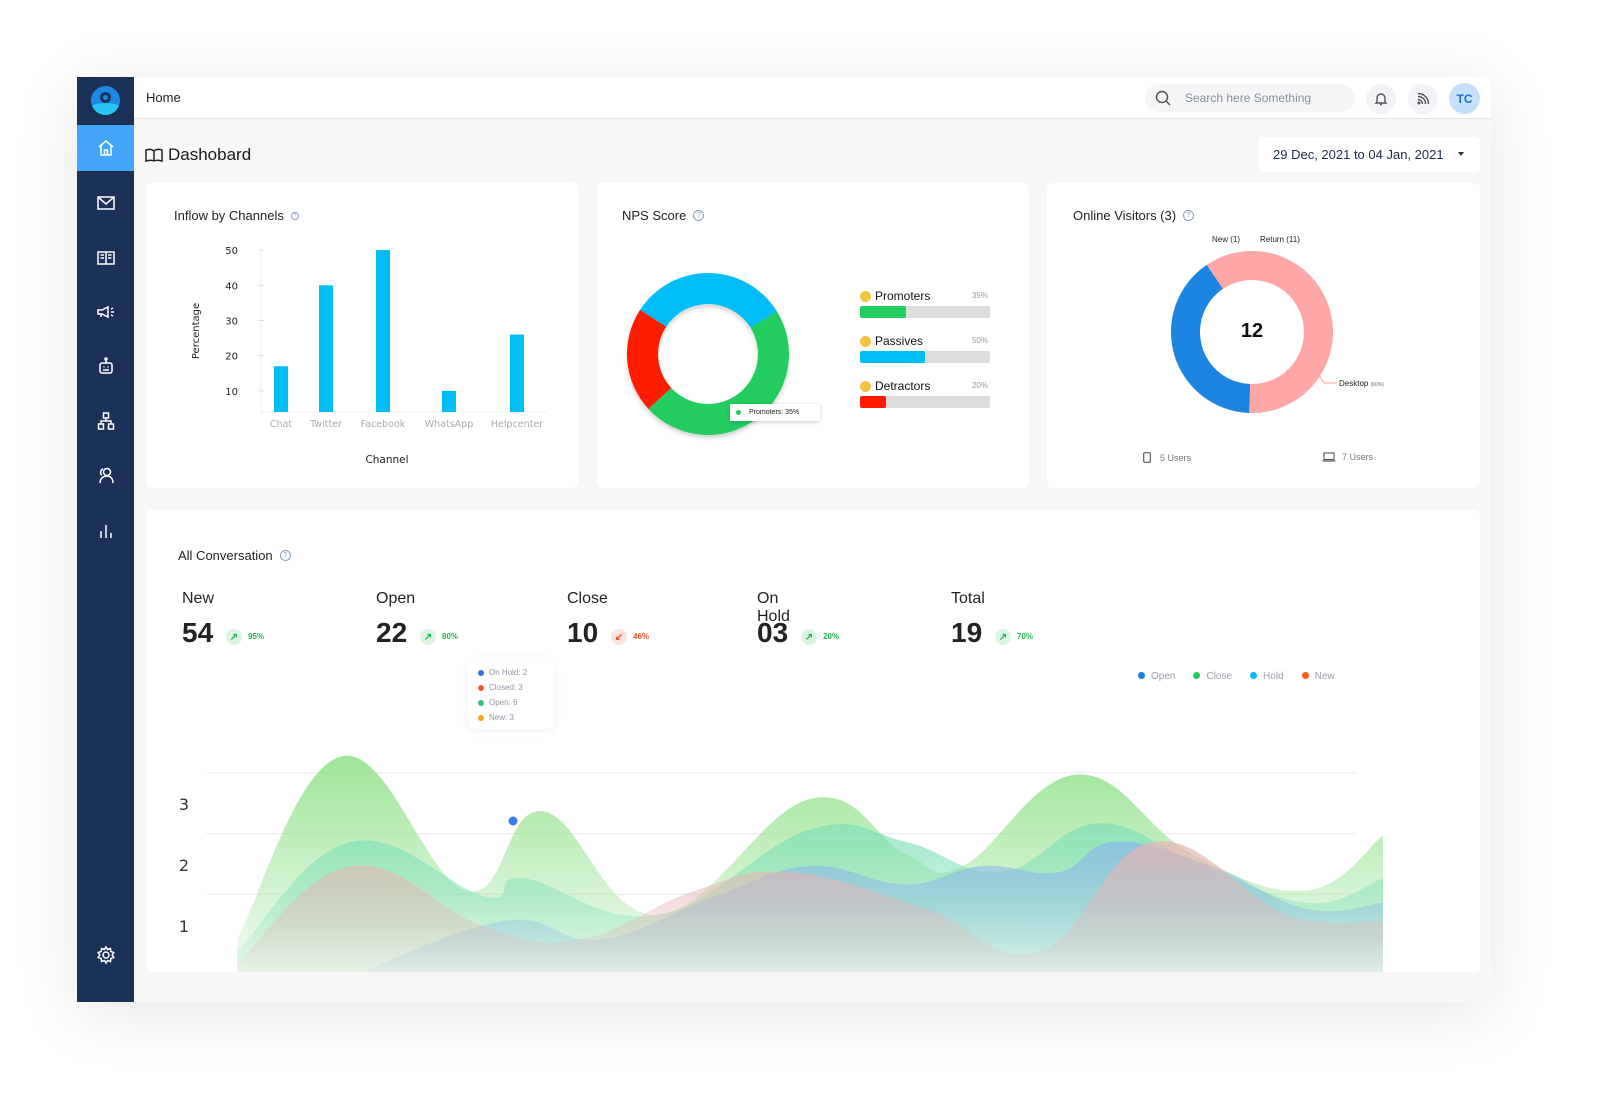 Image resolution: width=1600 pixels, height=1101 pixels. I want to click on broadcast-button, so click(1423, 99).